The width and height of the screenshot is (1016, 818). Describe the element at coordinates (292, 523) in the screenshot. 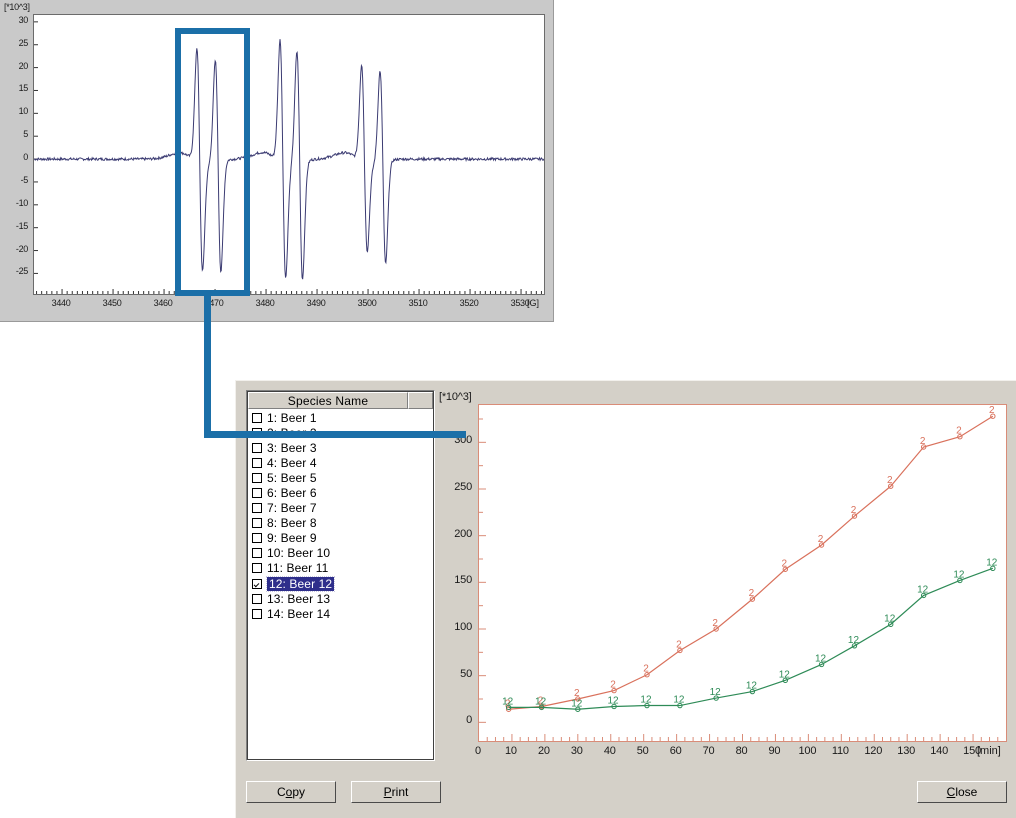

I see `species-label: 8: Beer 8` at that location.